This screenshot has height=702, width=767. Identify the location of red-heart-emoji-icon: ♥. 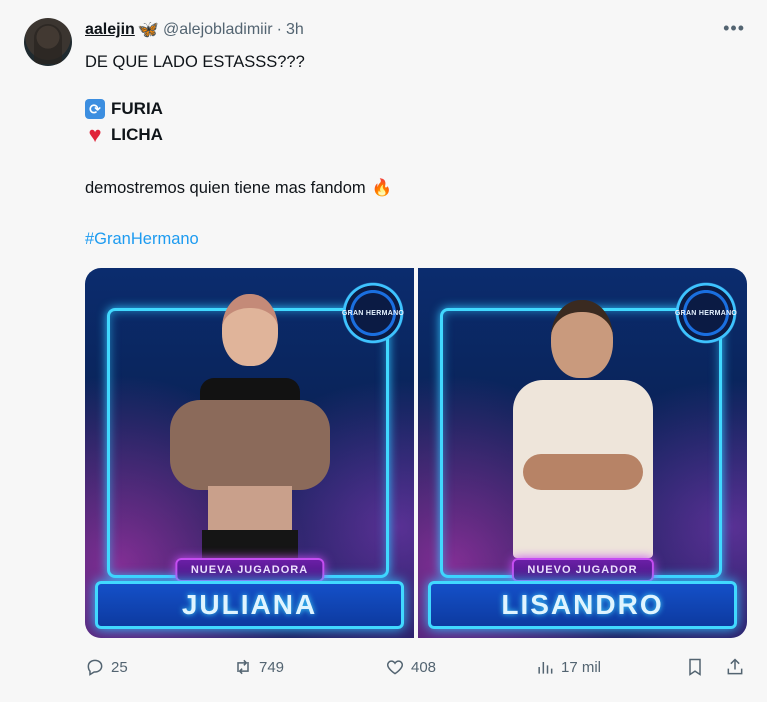
(95, 134).